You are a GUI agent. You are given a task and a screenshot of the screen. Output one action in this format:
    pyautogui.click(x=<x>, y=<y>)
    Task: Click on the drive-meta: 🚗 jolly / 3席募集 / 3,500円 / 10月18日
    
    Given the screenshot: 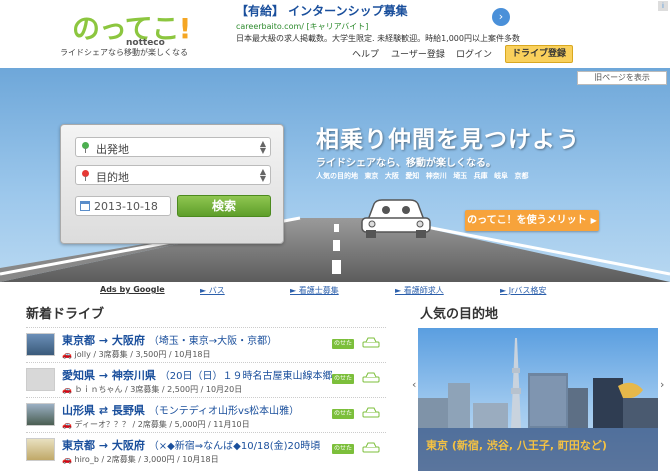 What is the action you would take?
    pyautogui.click(x=136, y=354)
    